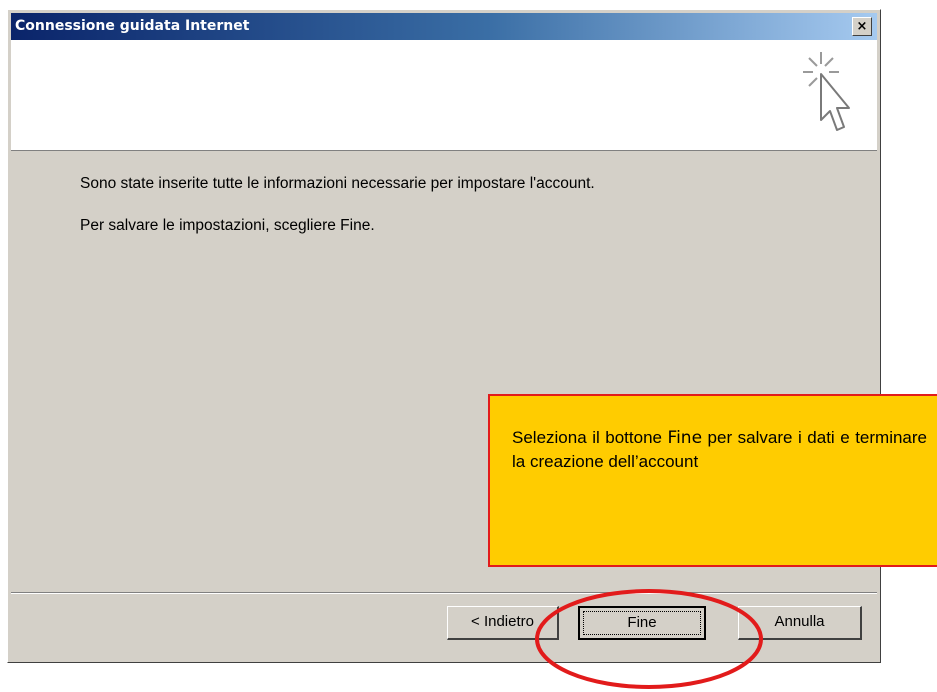  Describe the element at coordinates (800, 623) in the screenshot. I see `cancel-button: Annulla` at that location.